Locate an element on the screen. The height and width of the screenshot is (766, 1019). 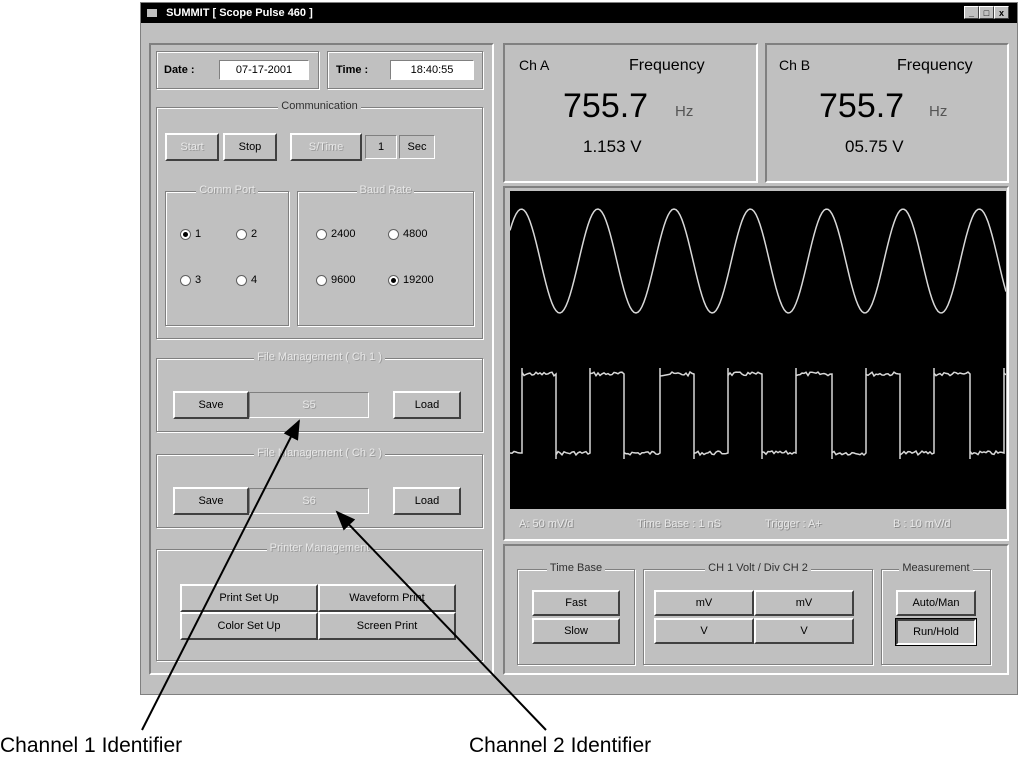
channel-2-arrow is located at coordinates (441, 620).